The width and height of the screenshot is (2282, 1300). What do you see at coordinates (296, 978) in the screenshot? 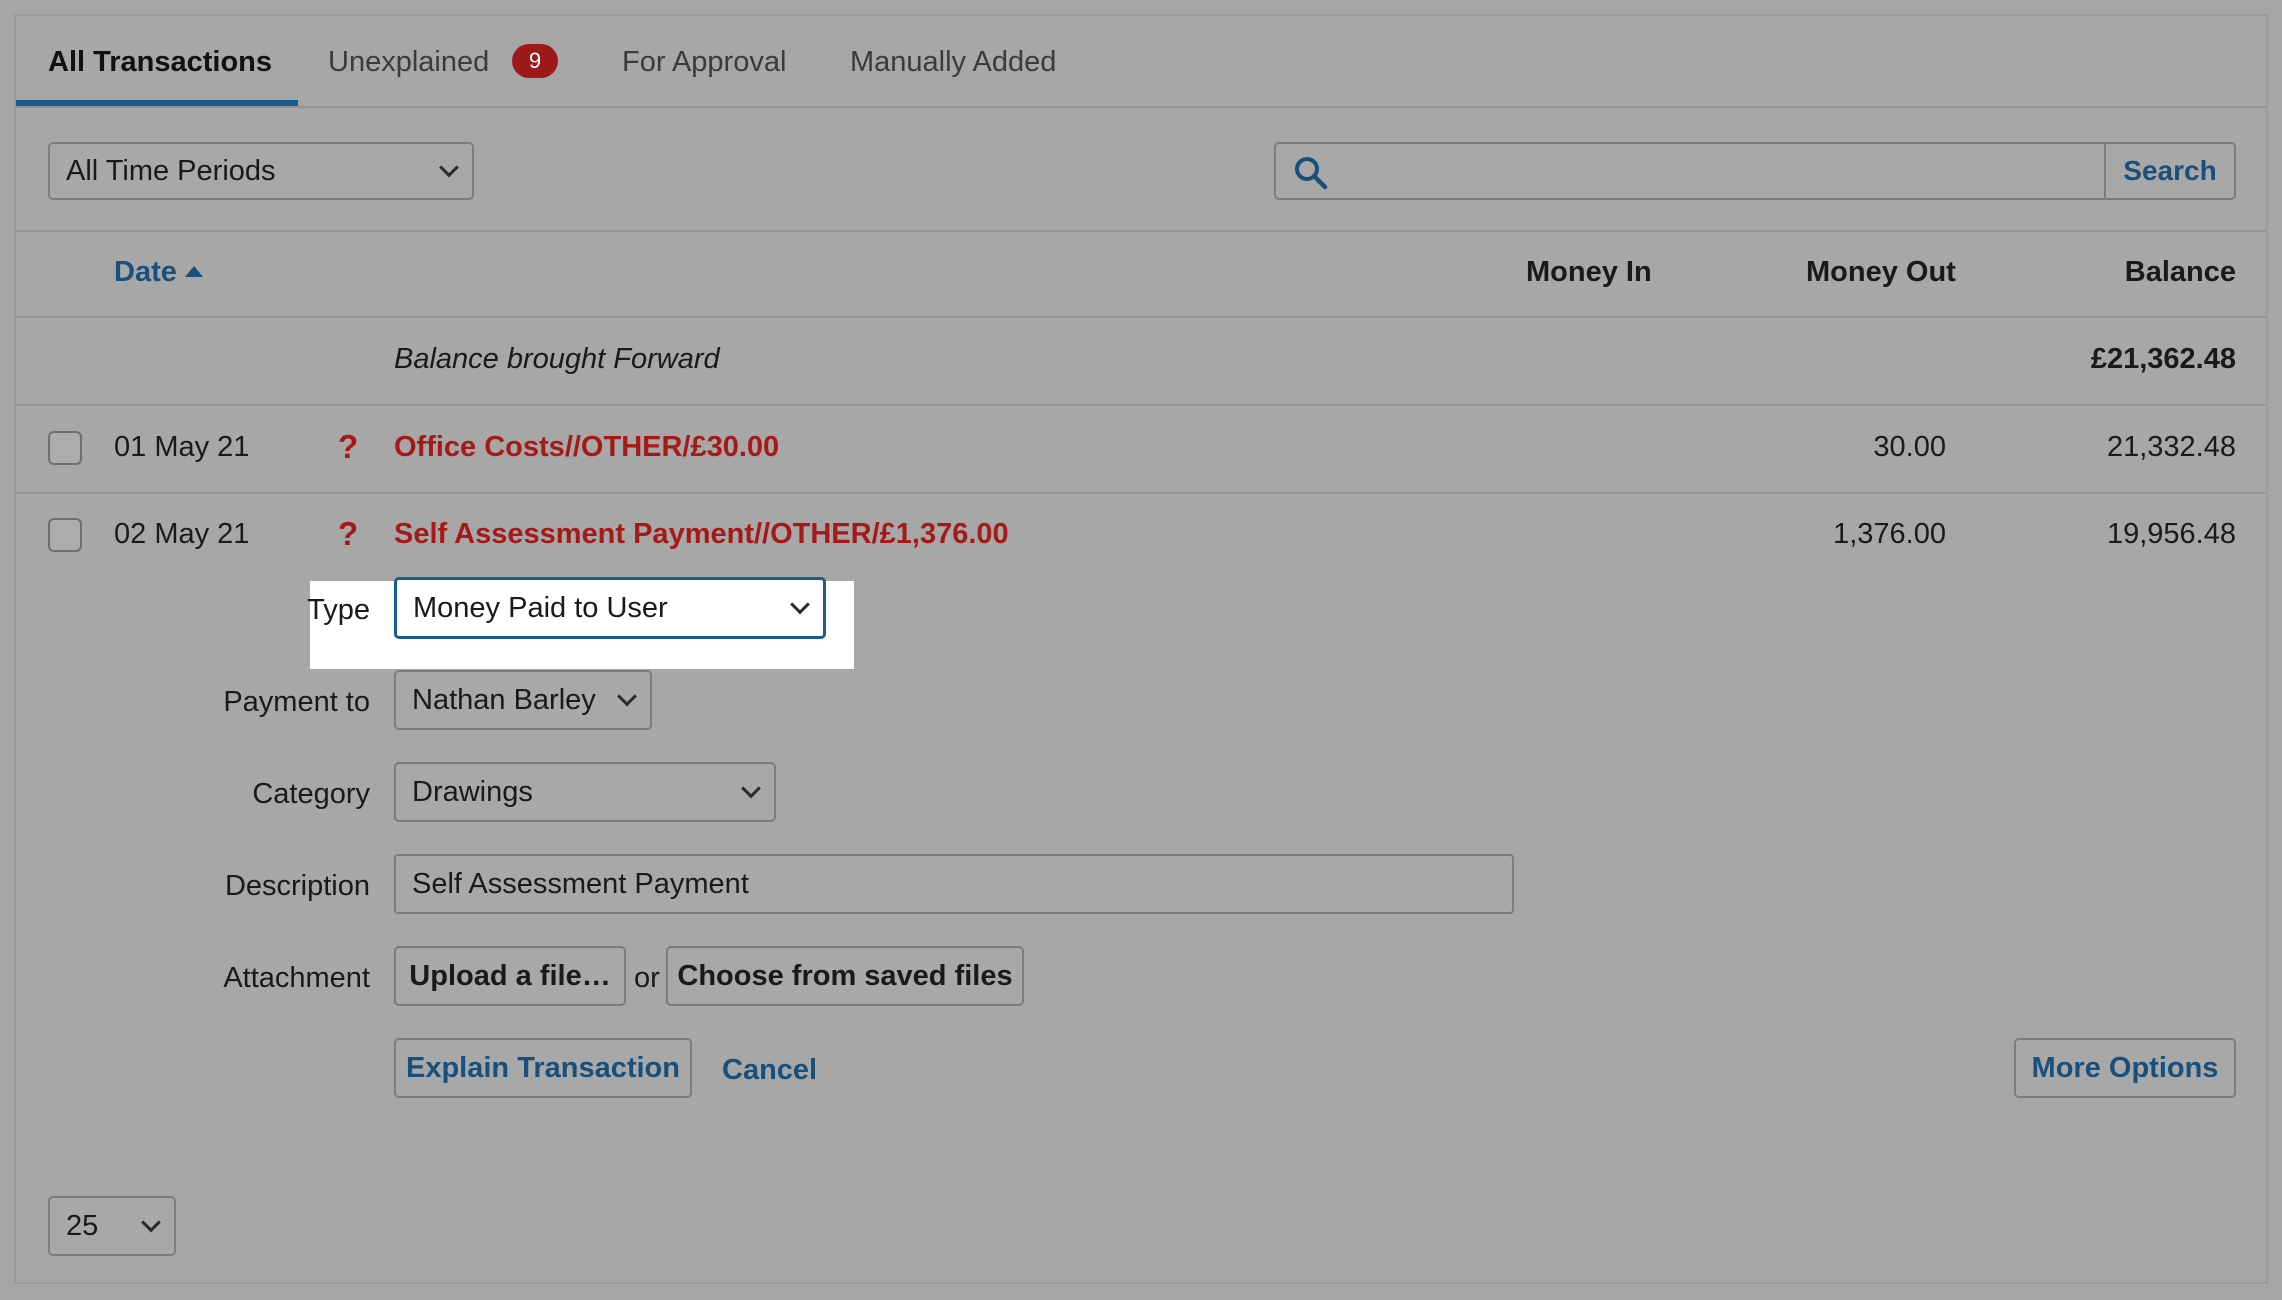
I see `attachment-label: Attachment` at bounding box center [296, 978].